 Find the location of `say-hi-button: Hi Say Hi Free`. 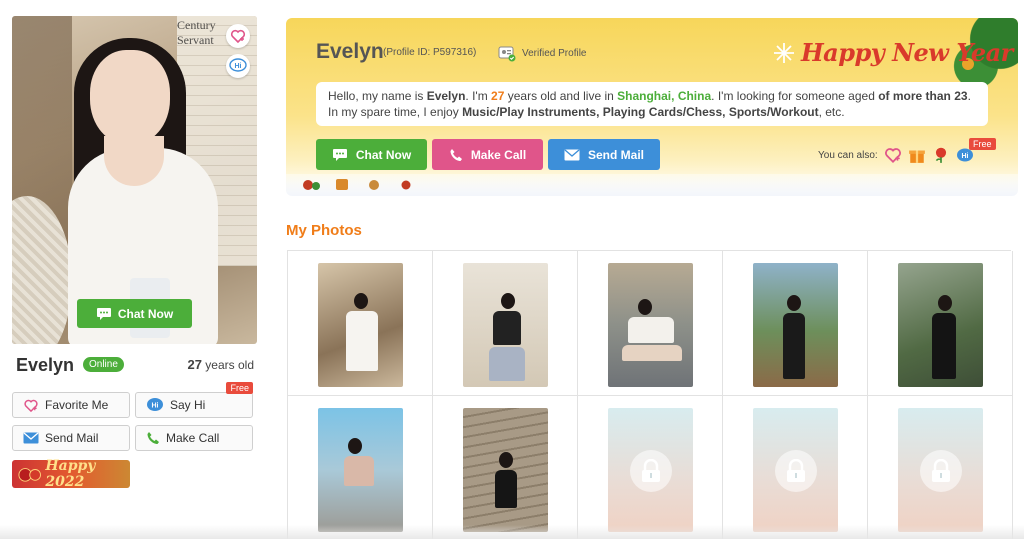

say-hi-button: Hi Say Hi Free is located at coordinates (194, 400).